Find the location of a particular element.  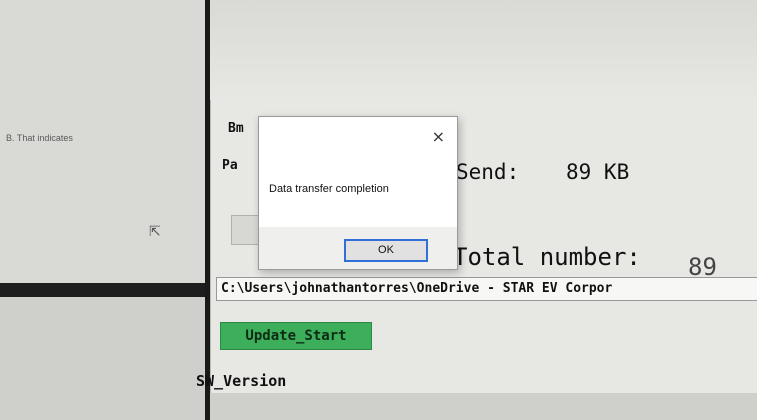

background-text: B. That indicates is located at coordinates (39, 138).